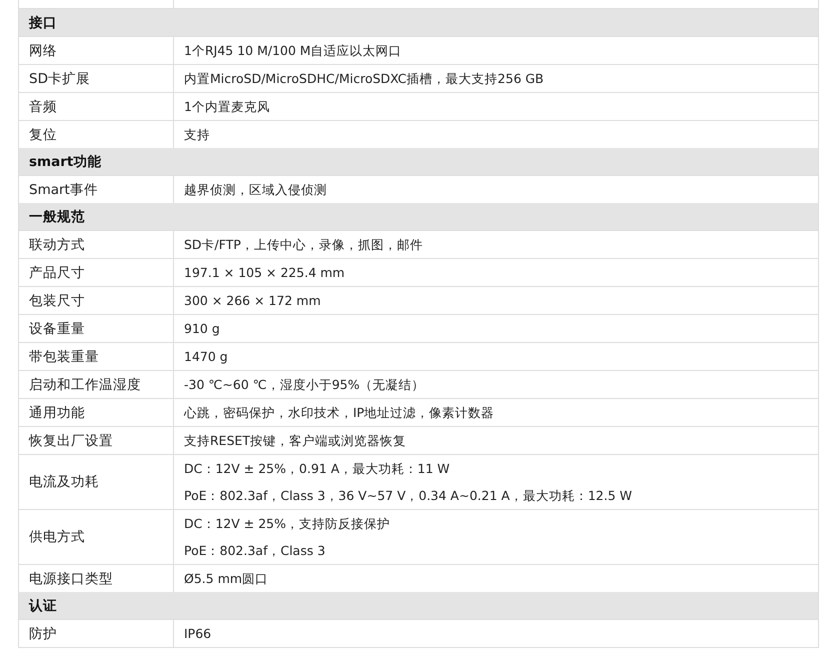 This screenshot has width=835, height=672. What do you see at coordinates (304, 245) in the screenshot?
I see `spec-value: SD卡/FTP，上传中心，录像，抓图，邮件` at bounding box center [304, 245].